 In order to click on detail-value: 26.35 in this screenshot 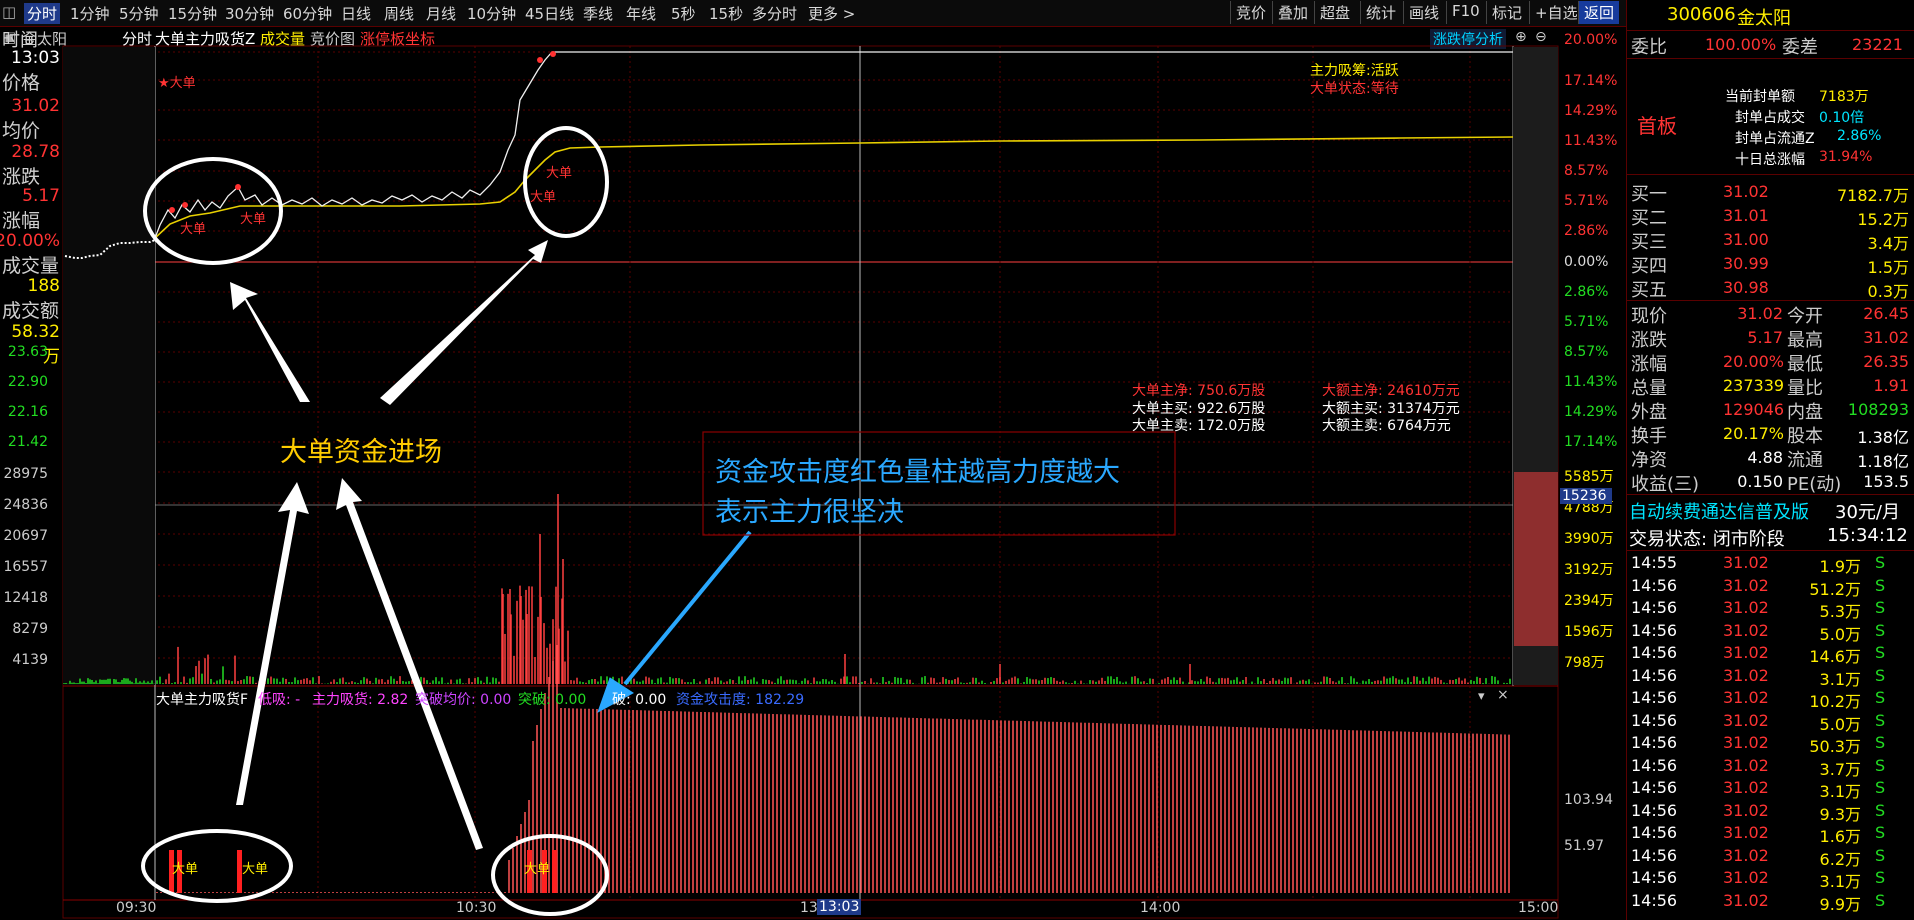, I will do `click(1886, 361)`.